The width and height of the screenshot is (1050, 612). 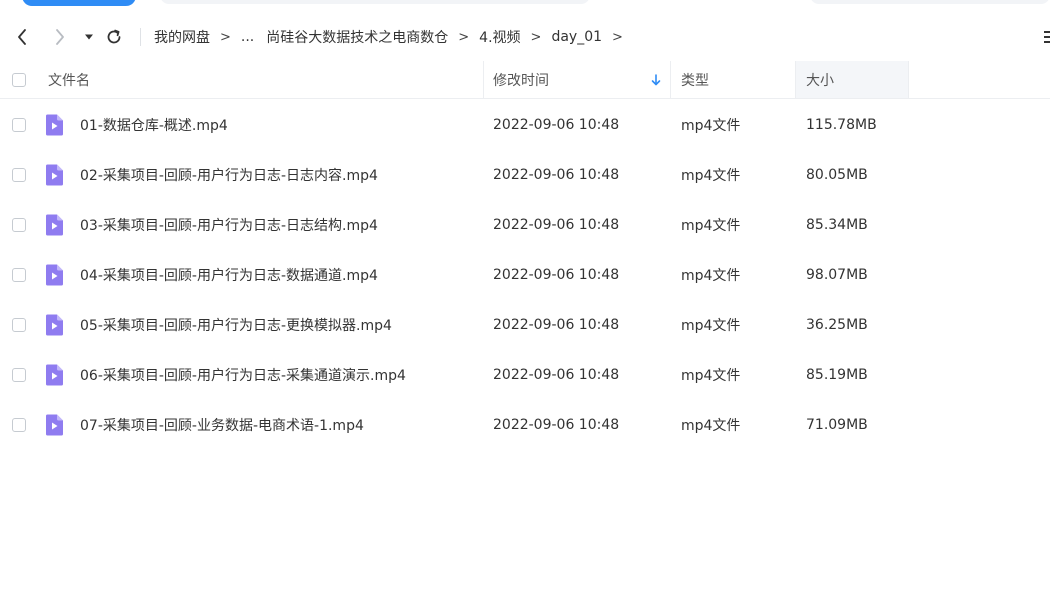 What do you see at coordinates (837, 175) in the screenshot?
I see `file-size: 80.05MB` at bounding box center [837, 175].